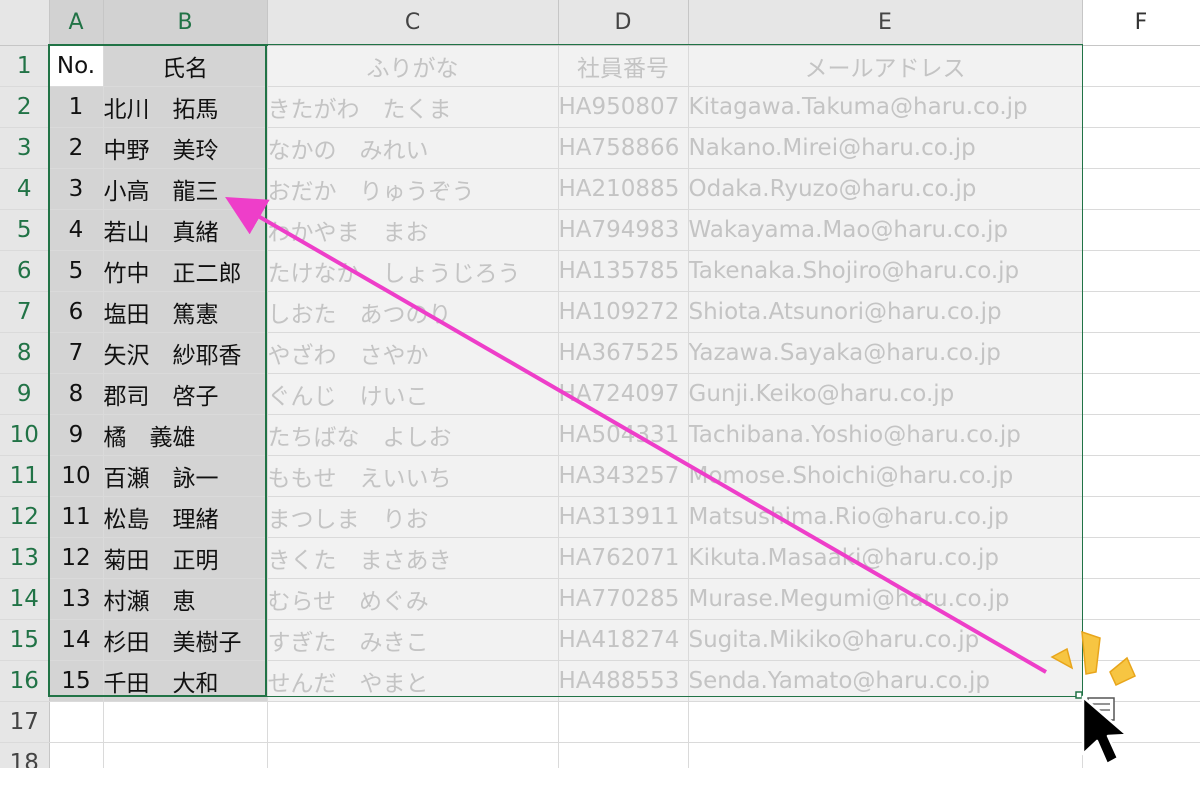  What do you see at coordinates (413, 640) in the screenshot?
I see `cell-kana: すぎた みきこ` at bounding box center [413, 640].